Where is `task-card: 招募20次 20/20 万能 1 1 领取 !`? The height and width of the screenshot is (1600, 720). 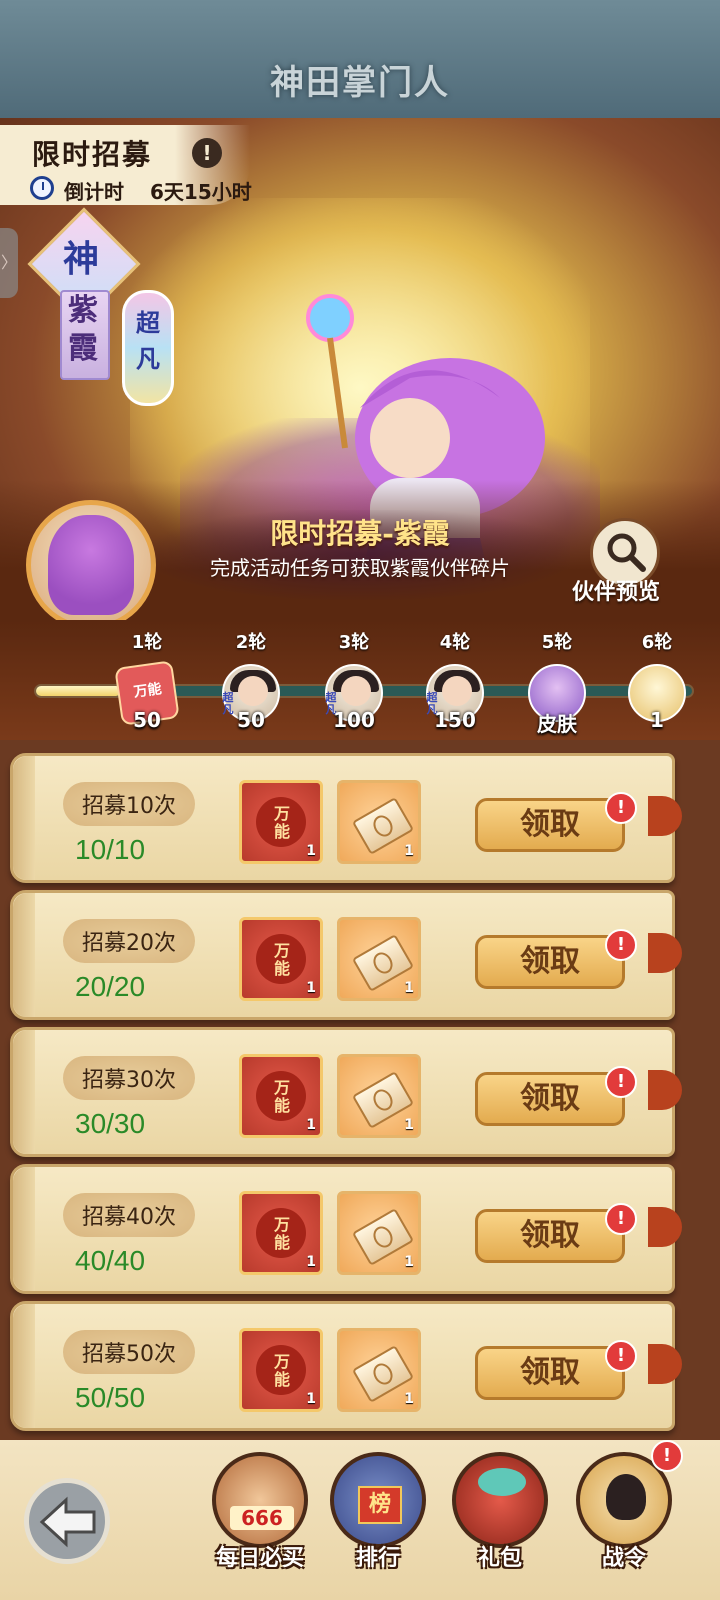 task-card: 招募20次 20/20 万能 1 1 领取 ! is located at coordinates (346, 955).